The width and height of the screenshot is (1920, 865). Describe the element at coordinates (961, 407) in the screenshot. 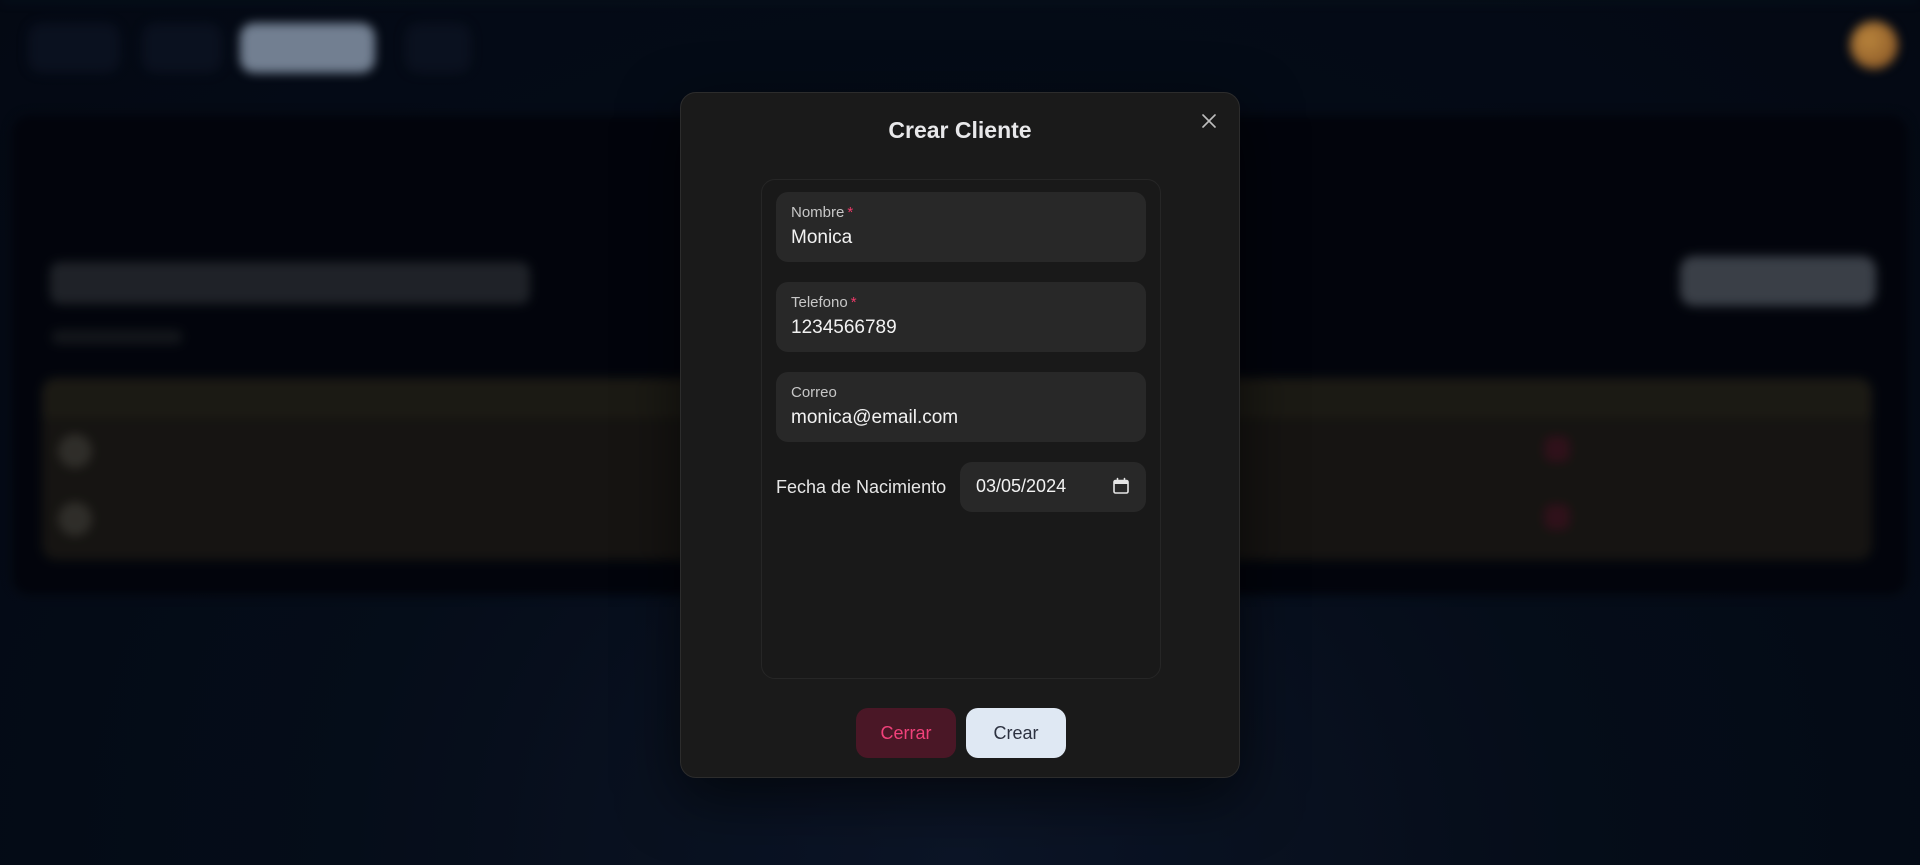

I see `email-field: Correo monica@email.com` at that location.